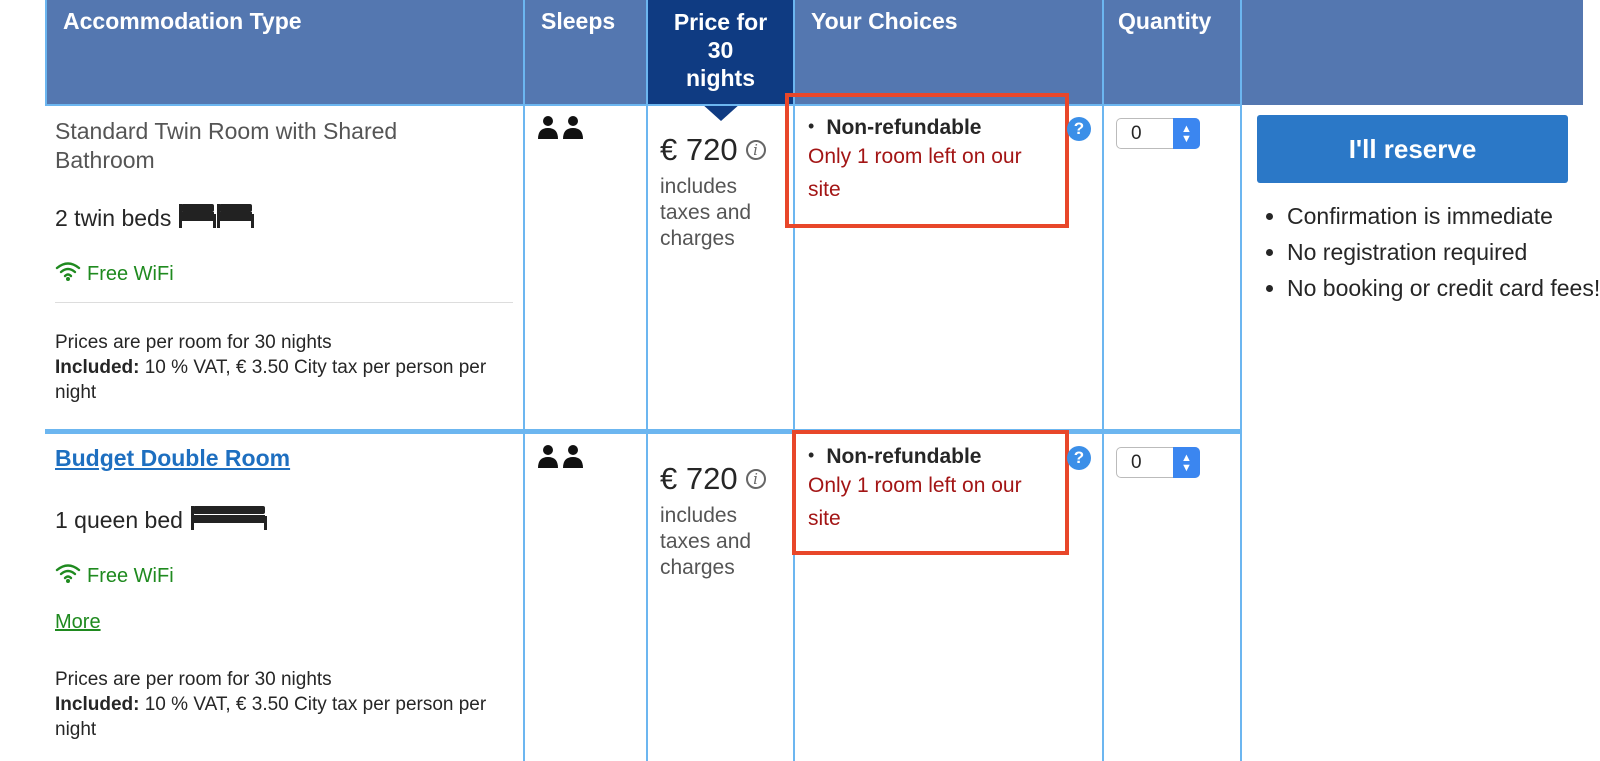 This screenshot has width=1600, height=761. I want to click on header-your-choices: Your Choices, so click(884, 21).